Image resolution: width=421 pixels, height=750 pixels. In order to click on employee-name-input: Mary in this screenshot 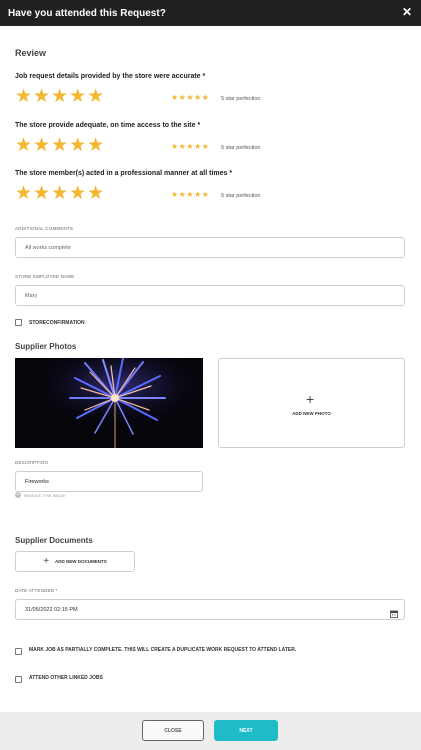, I will do `click(210, 295)`.